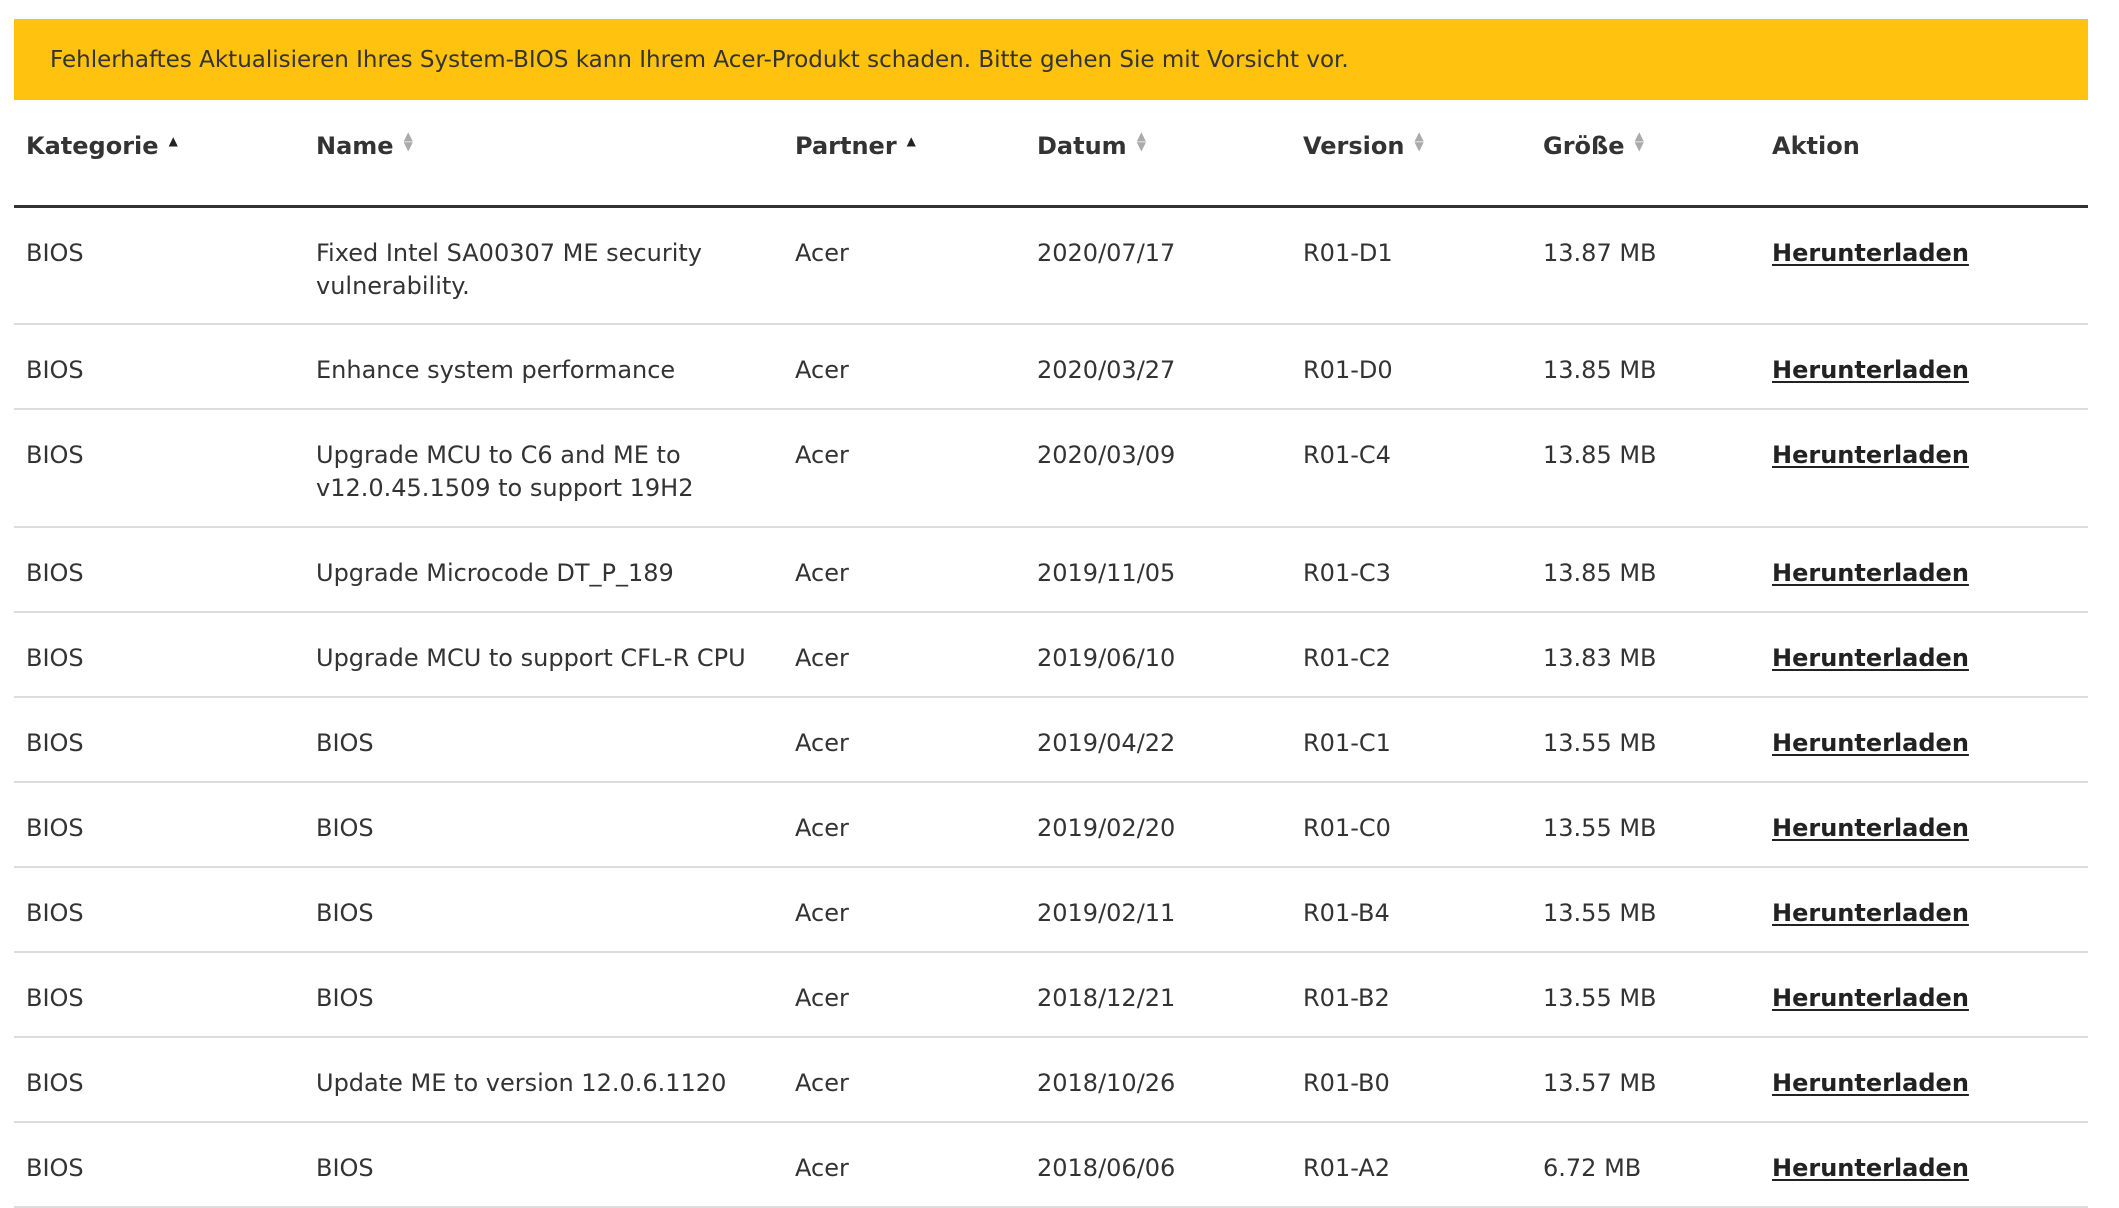  What do you see at coordinates (1158, 910) in the screenshot?
I see `cell-date: 2019/02/11` at bounding box center [1158, 910].